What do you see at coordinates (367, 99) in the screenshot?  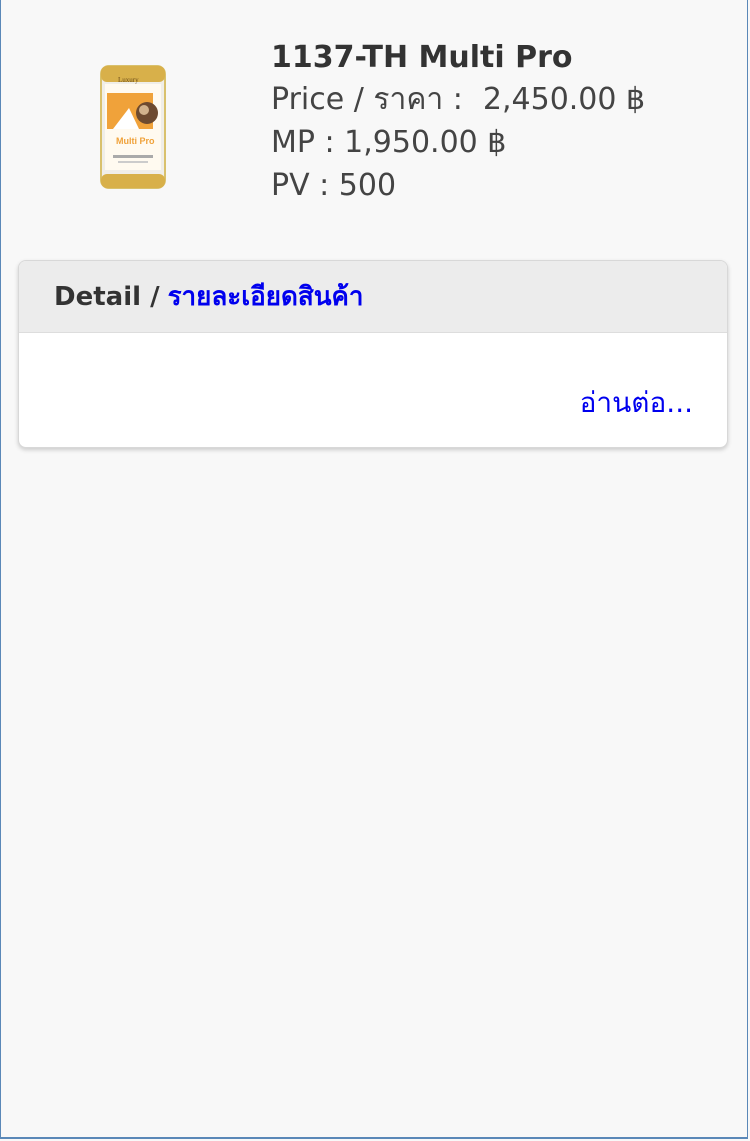 I see `price-label: Price / ราคา :` at bounding box center [367, 99].